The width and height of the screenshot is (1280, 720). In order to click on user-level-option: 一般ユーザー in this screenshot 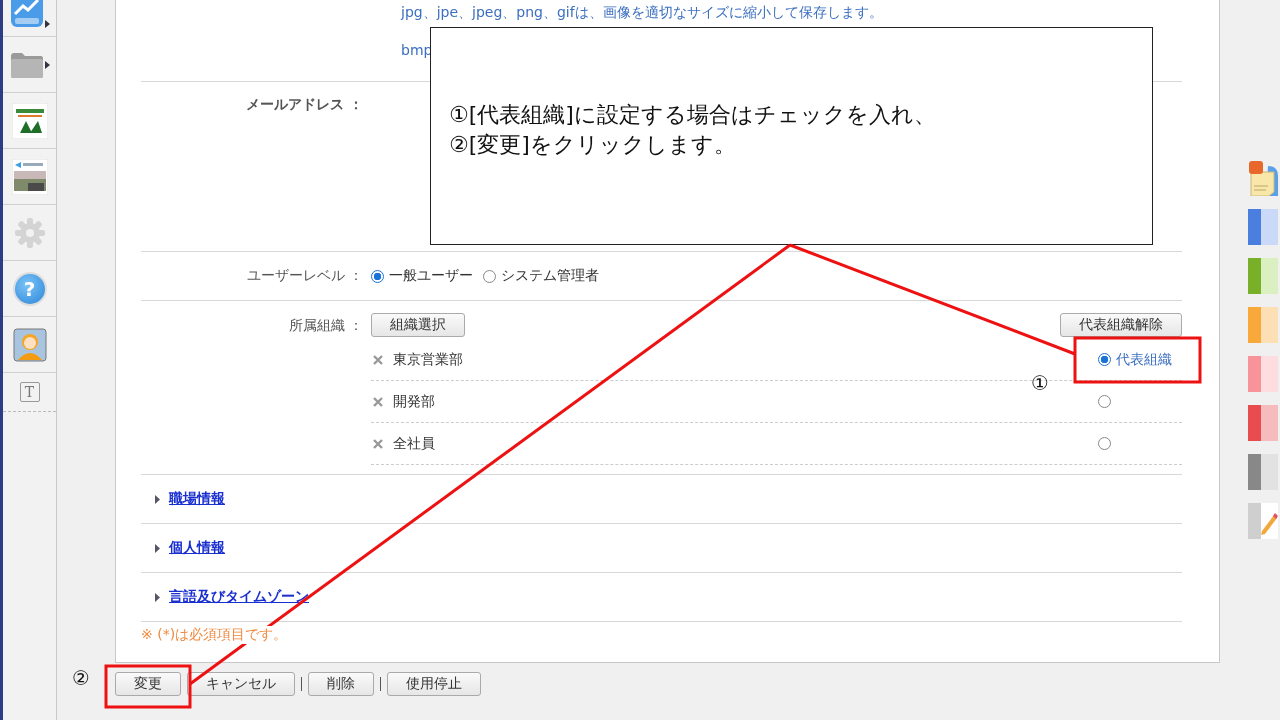, I will do `click(422, 276)`.